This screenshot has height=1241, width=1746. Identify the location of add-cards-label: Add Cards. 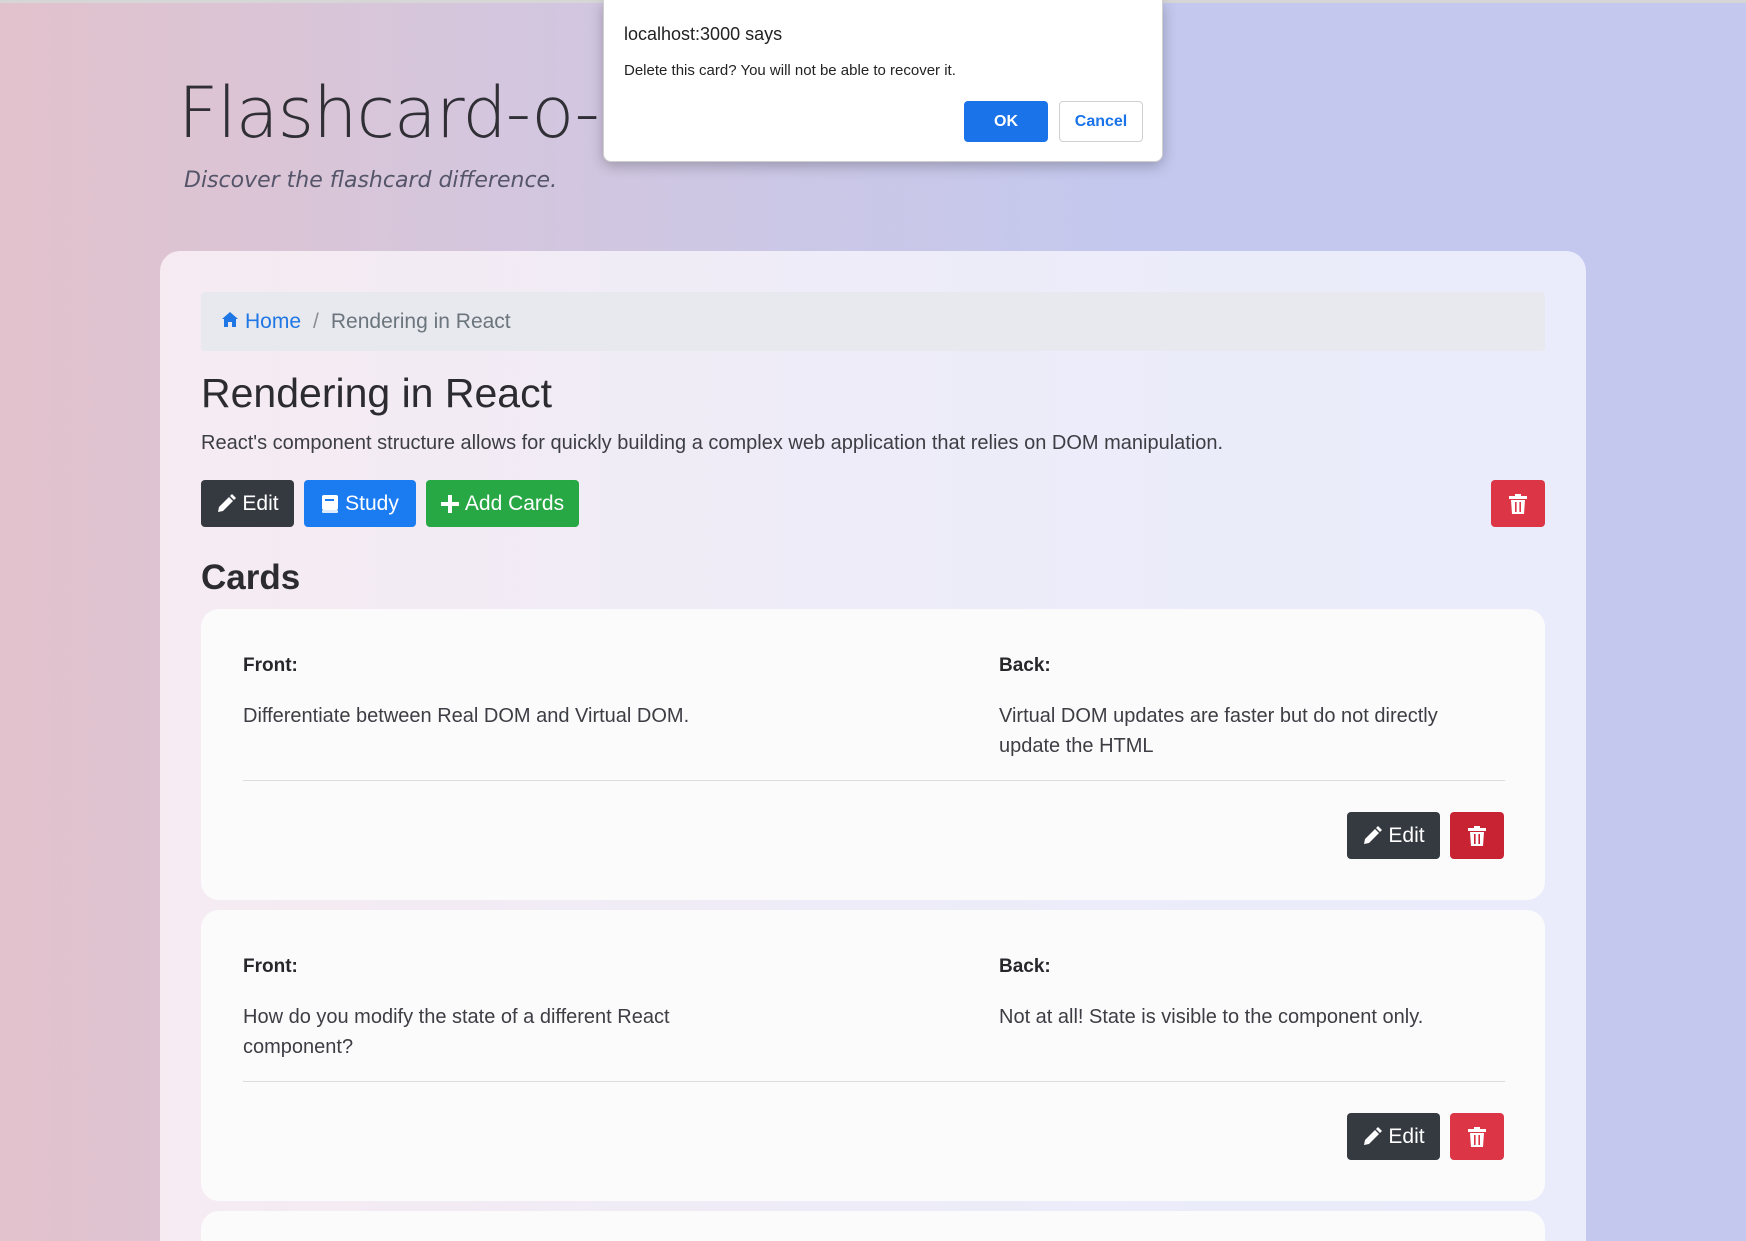
(514, 503).